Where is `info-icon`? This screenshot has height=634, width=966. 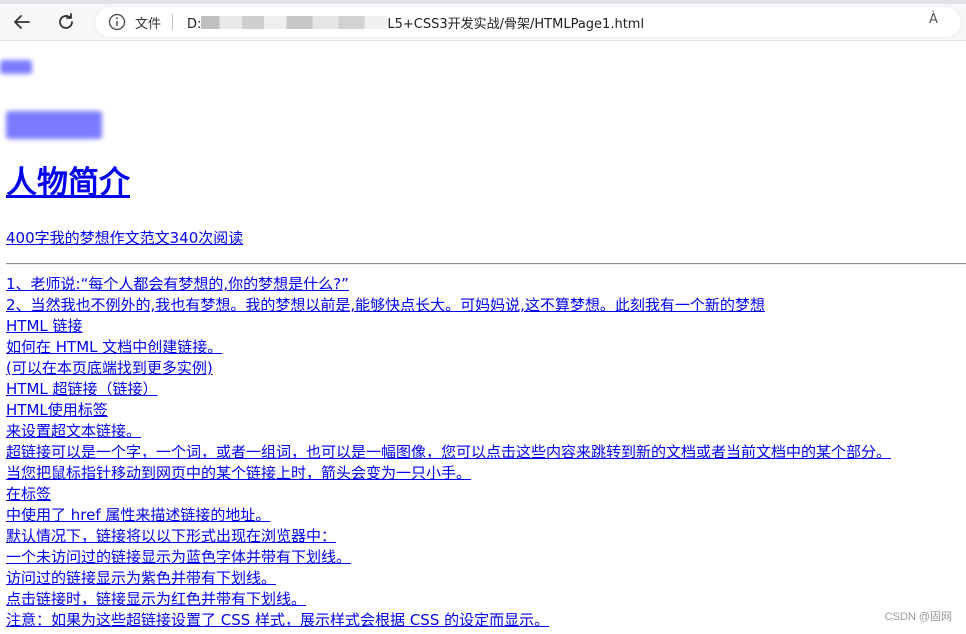
info-icon is located at coordinates (117, 22).